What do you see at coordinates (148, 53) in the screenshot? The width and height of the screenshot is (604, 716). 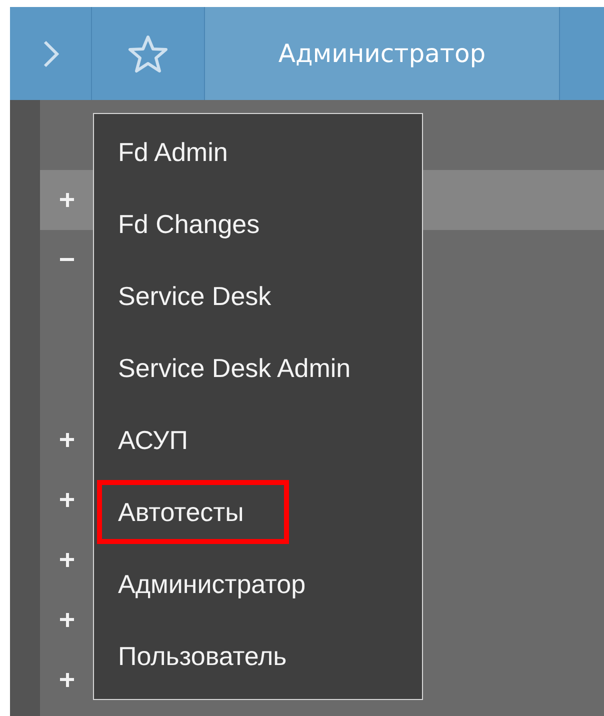 I see `star-icon` at bounding box center [148, 53].